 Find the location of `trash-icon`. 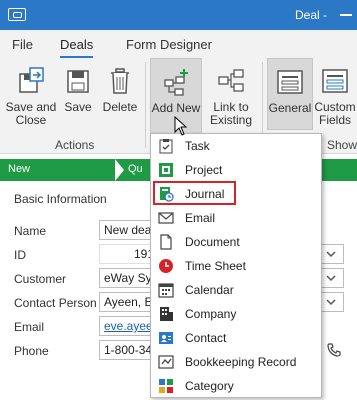

trash-icon is located at coordinates (120, 81).